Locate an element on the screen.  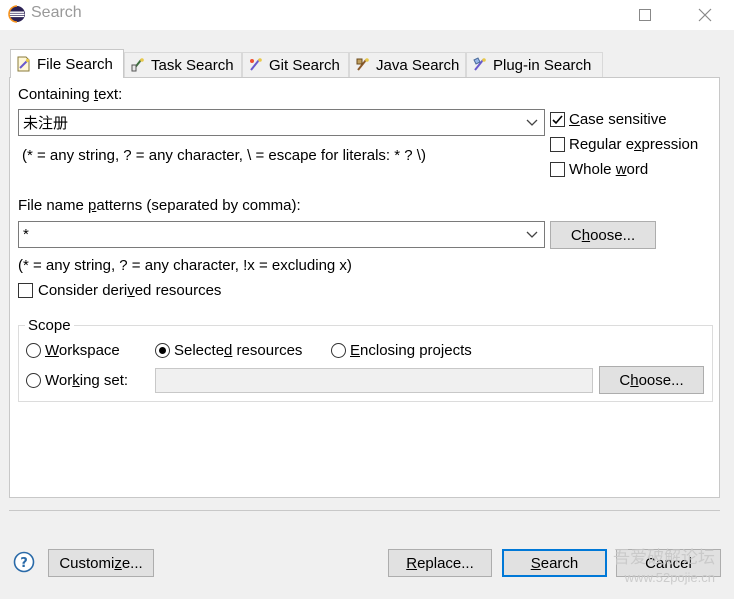
tab-plugin-search: Plug-in Search is located at coordinates (534, 64).